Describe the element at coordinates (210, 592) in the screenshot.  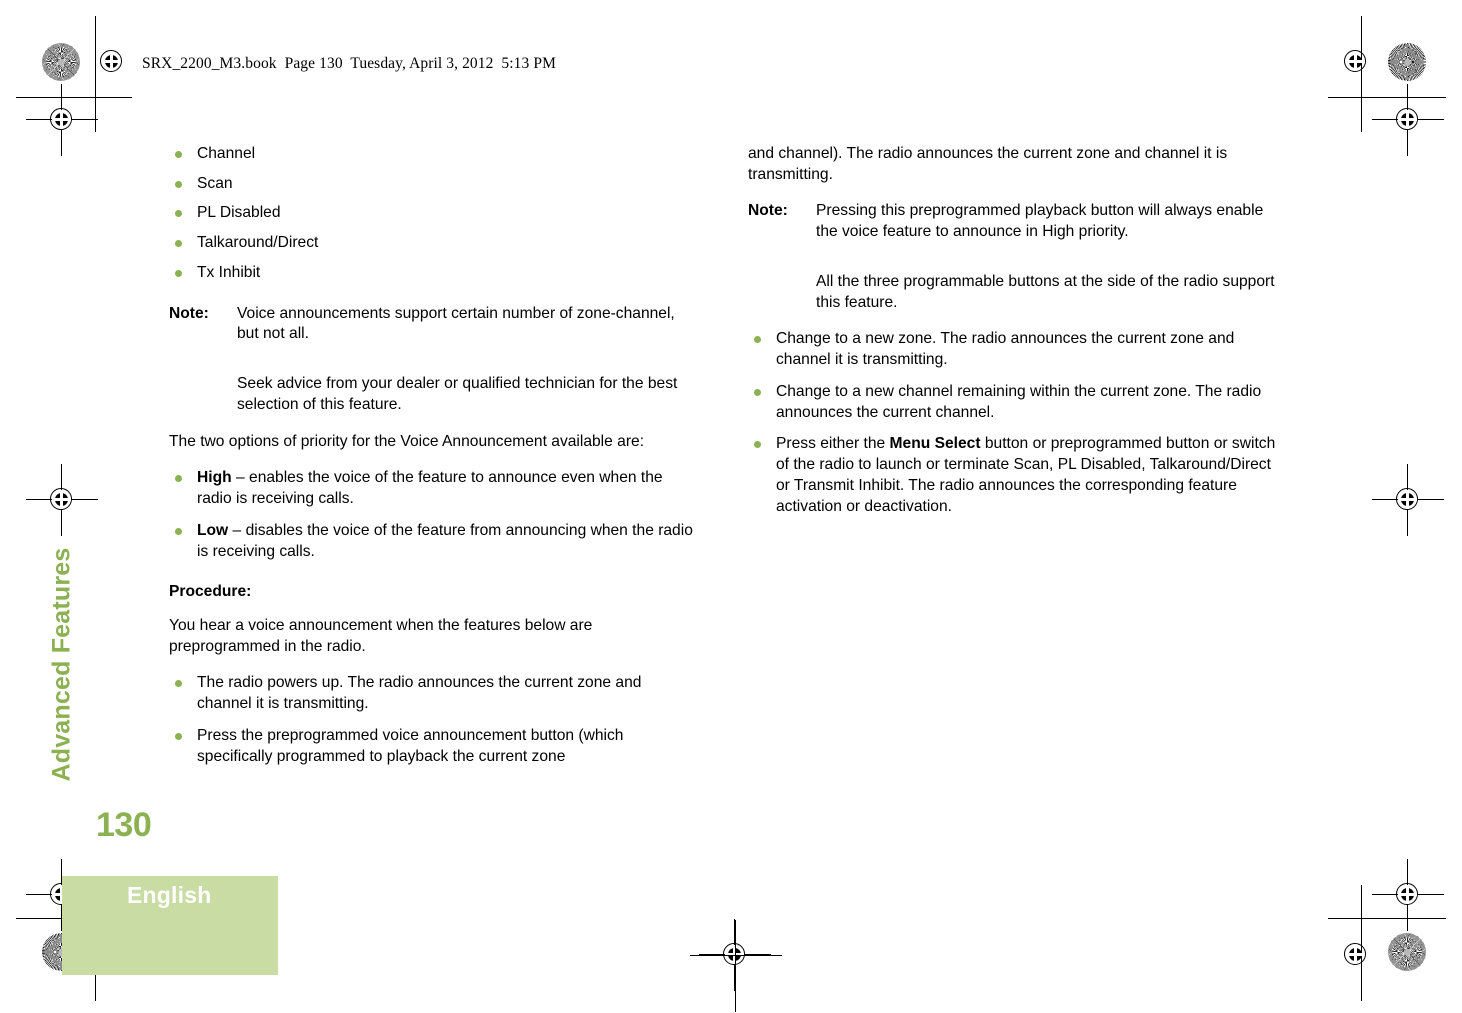
I see `procedure-heading: Procedure:` at that location.